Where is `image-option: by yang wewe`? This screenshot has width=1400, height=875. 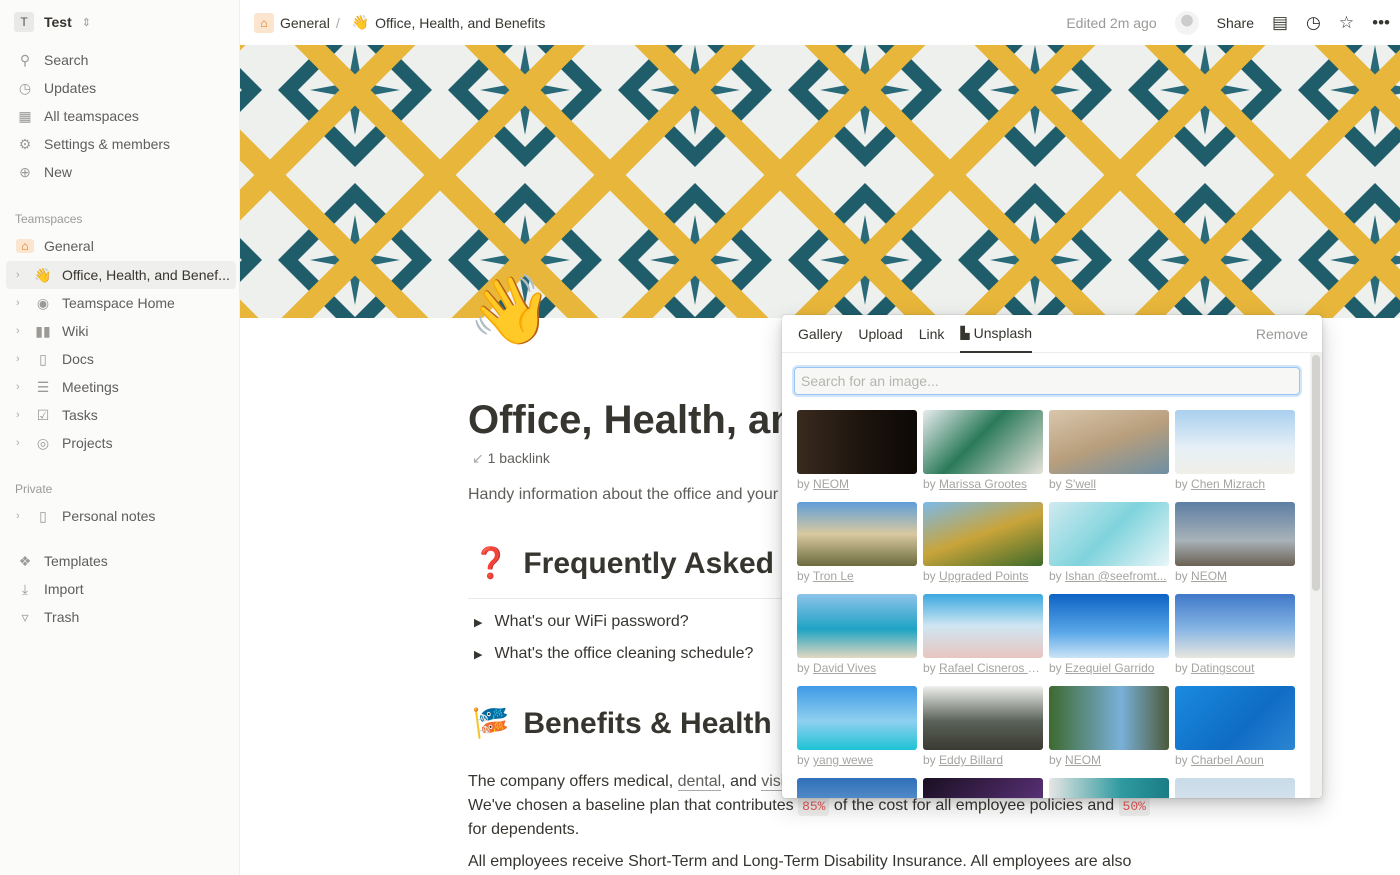 image-option: by yang wewe is located at coordinates (857, 732).